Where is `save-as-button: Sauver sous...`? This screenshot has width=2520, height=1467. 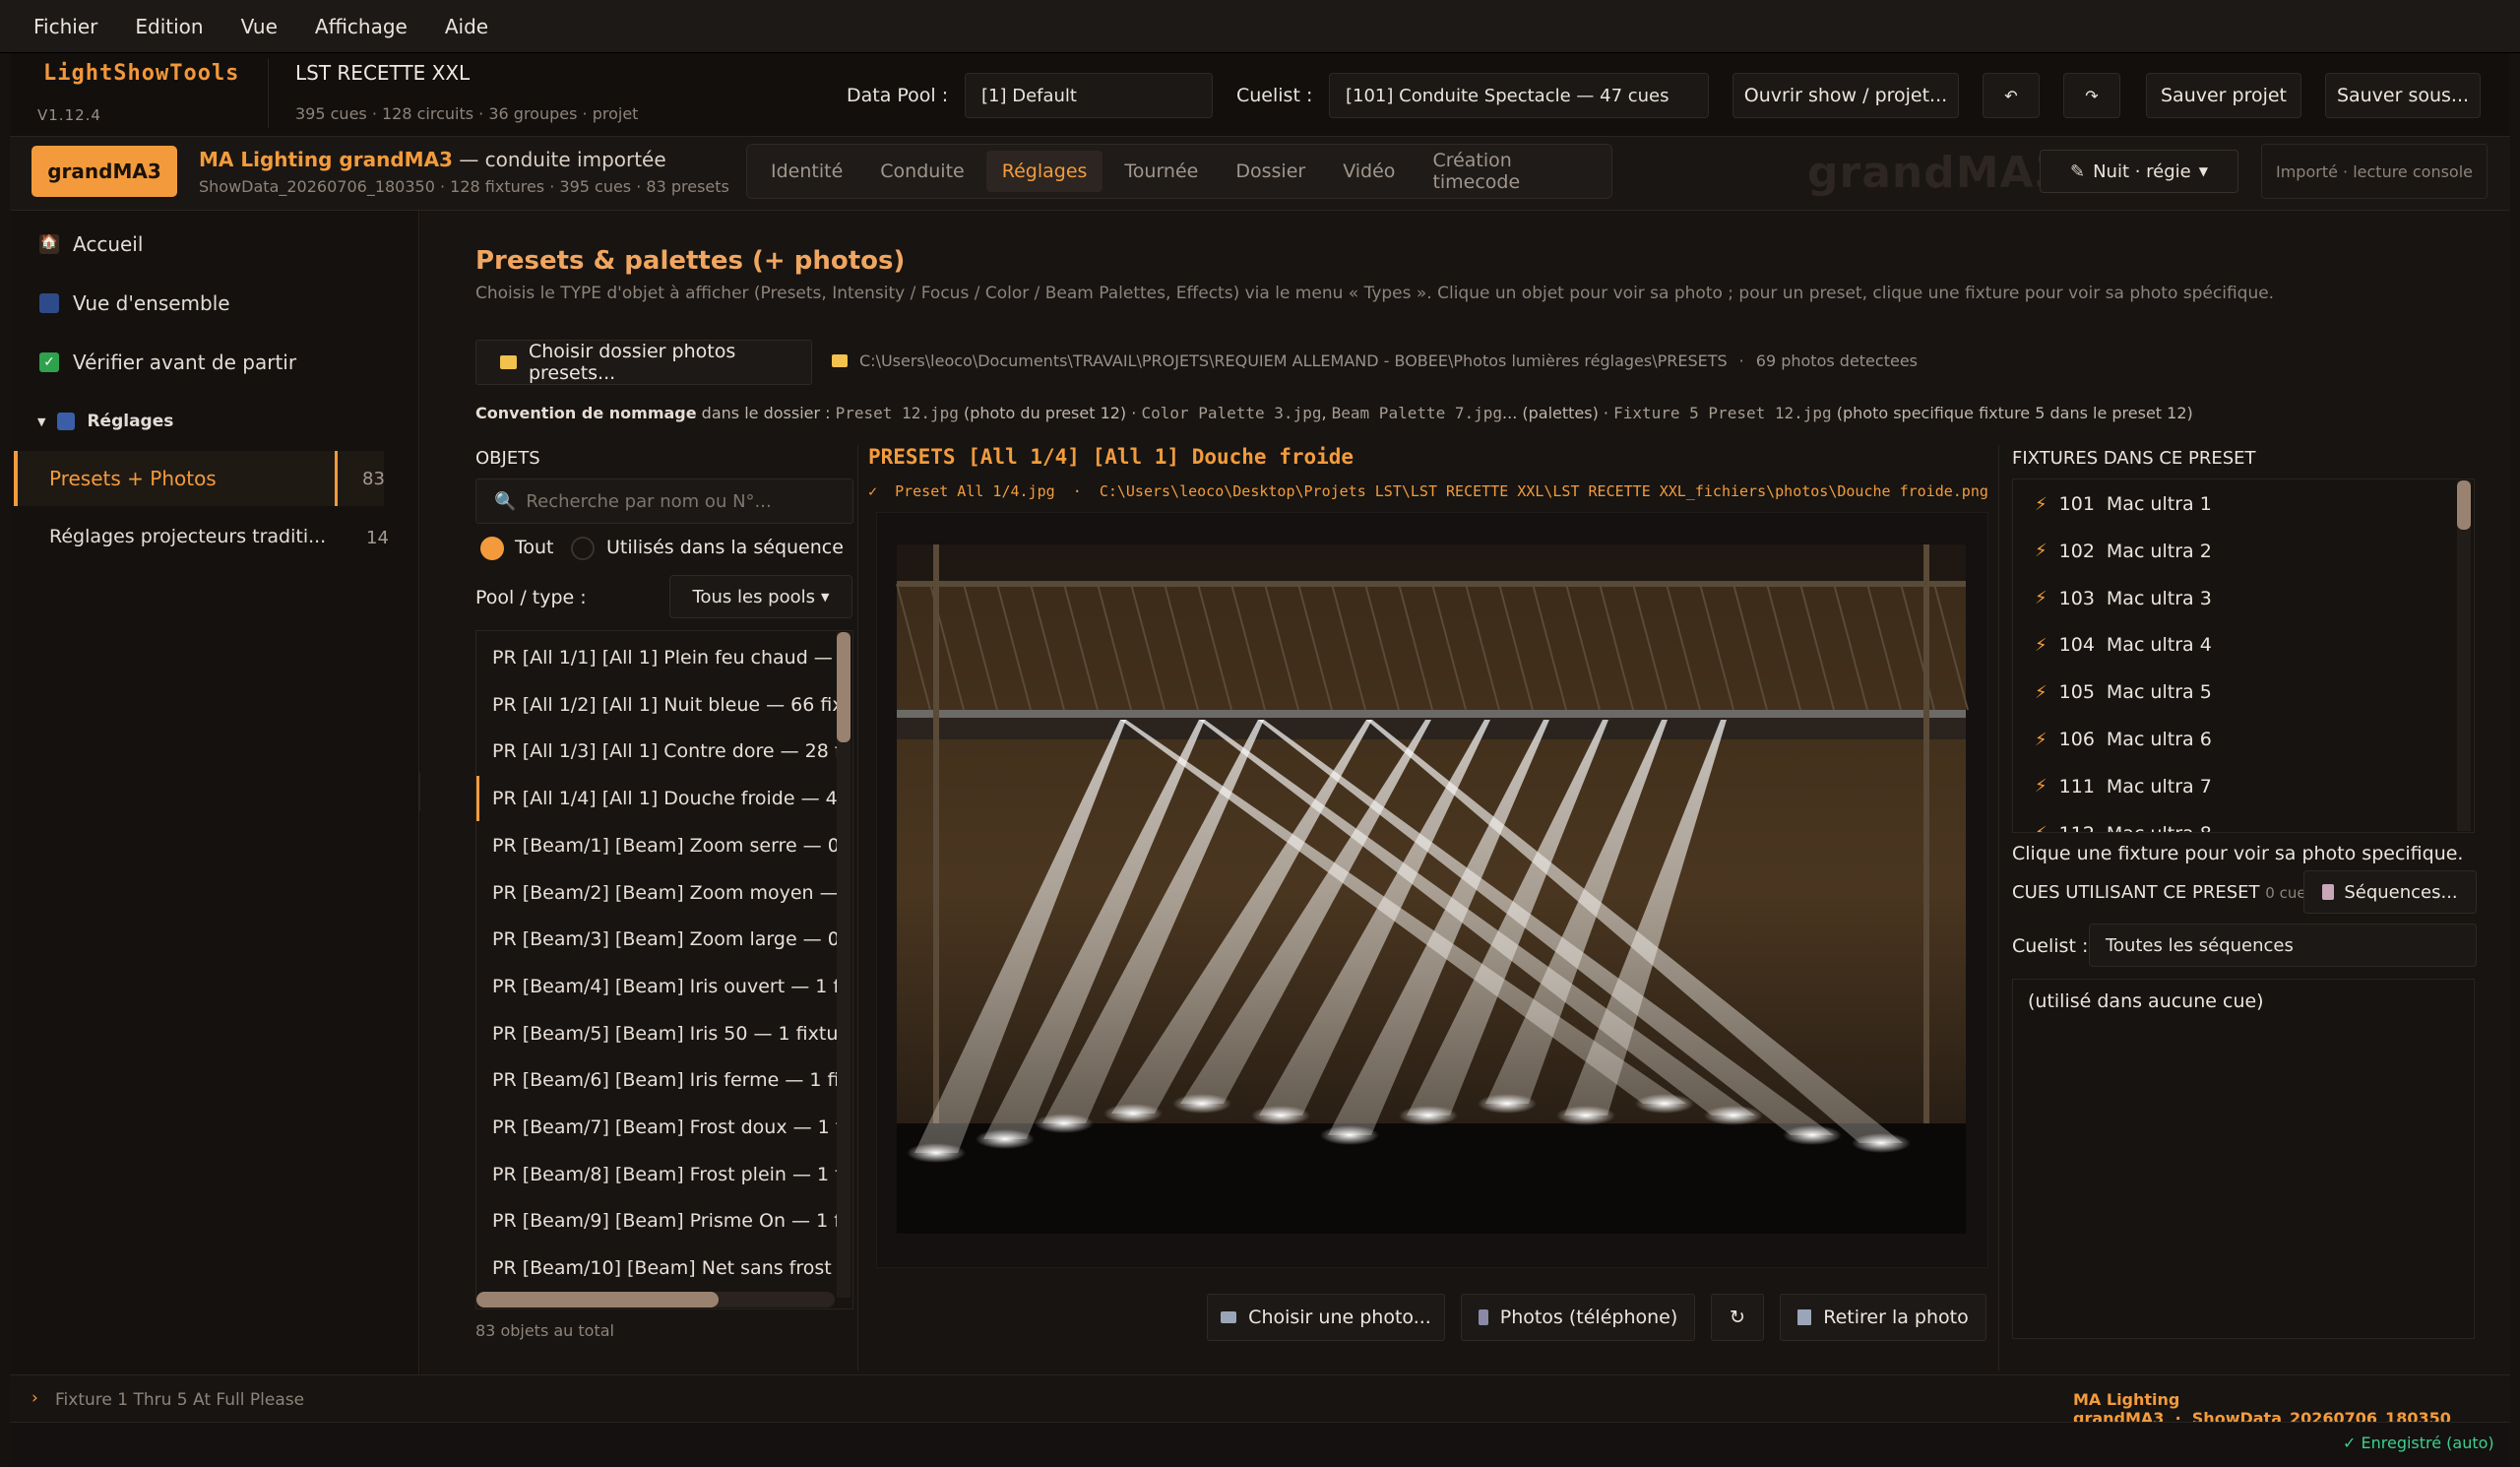
save-as-button: Sauver sous... is located at coordinates (2403, 95).